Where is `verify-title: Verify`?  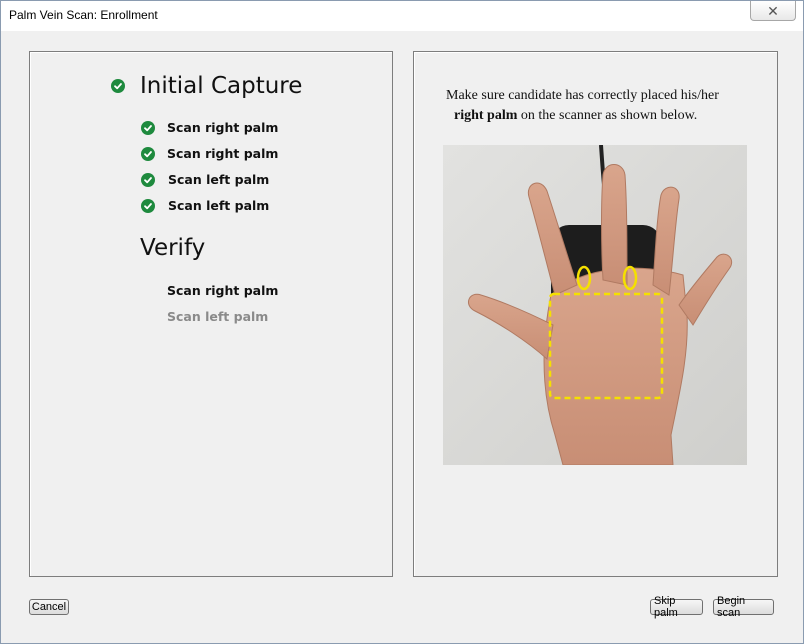 verify-title: Verify is located at coordinates (173, 248).